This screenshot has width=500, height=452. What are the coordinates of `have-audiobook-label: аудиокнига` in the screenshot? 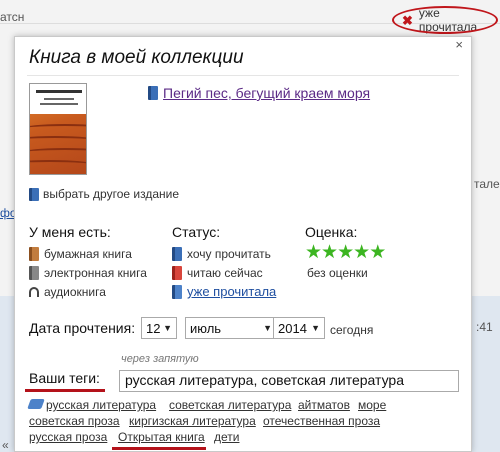 It's located at (75, 292).